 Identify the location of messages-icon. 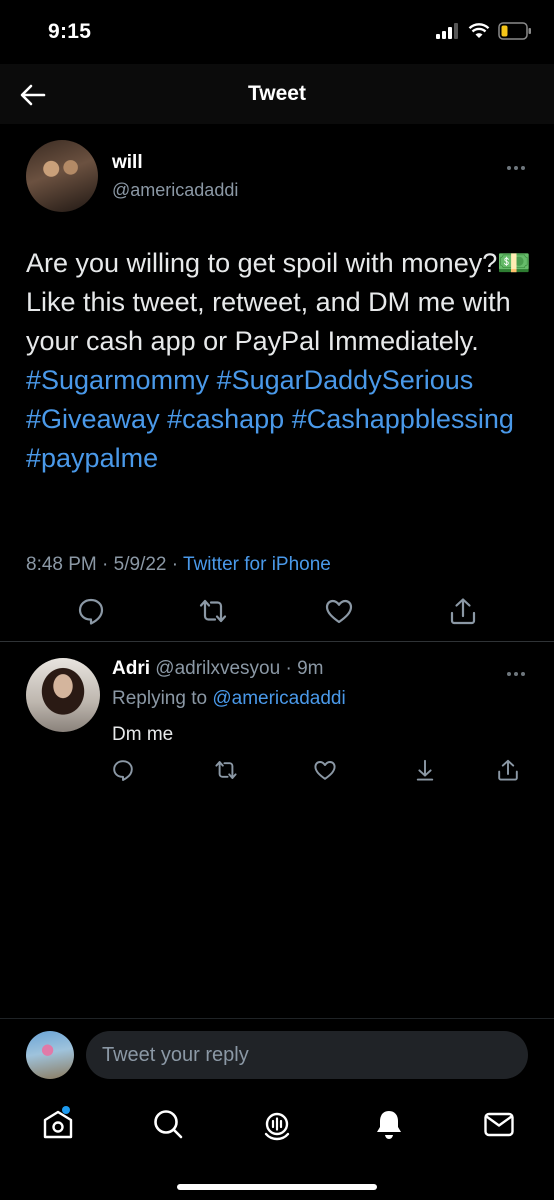
(499, 1124).